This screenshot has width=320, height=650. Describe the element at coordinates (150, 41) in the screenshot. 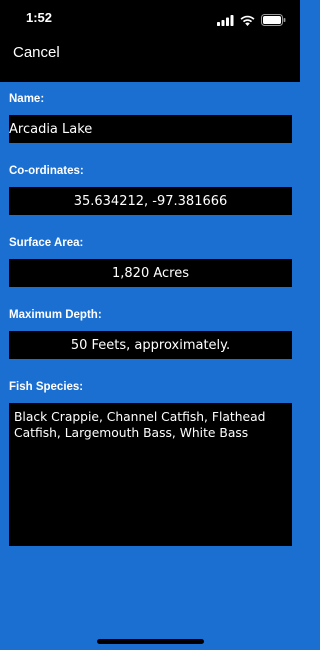

I see `top-bar: 1:52 Cancel` at that location.